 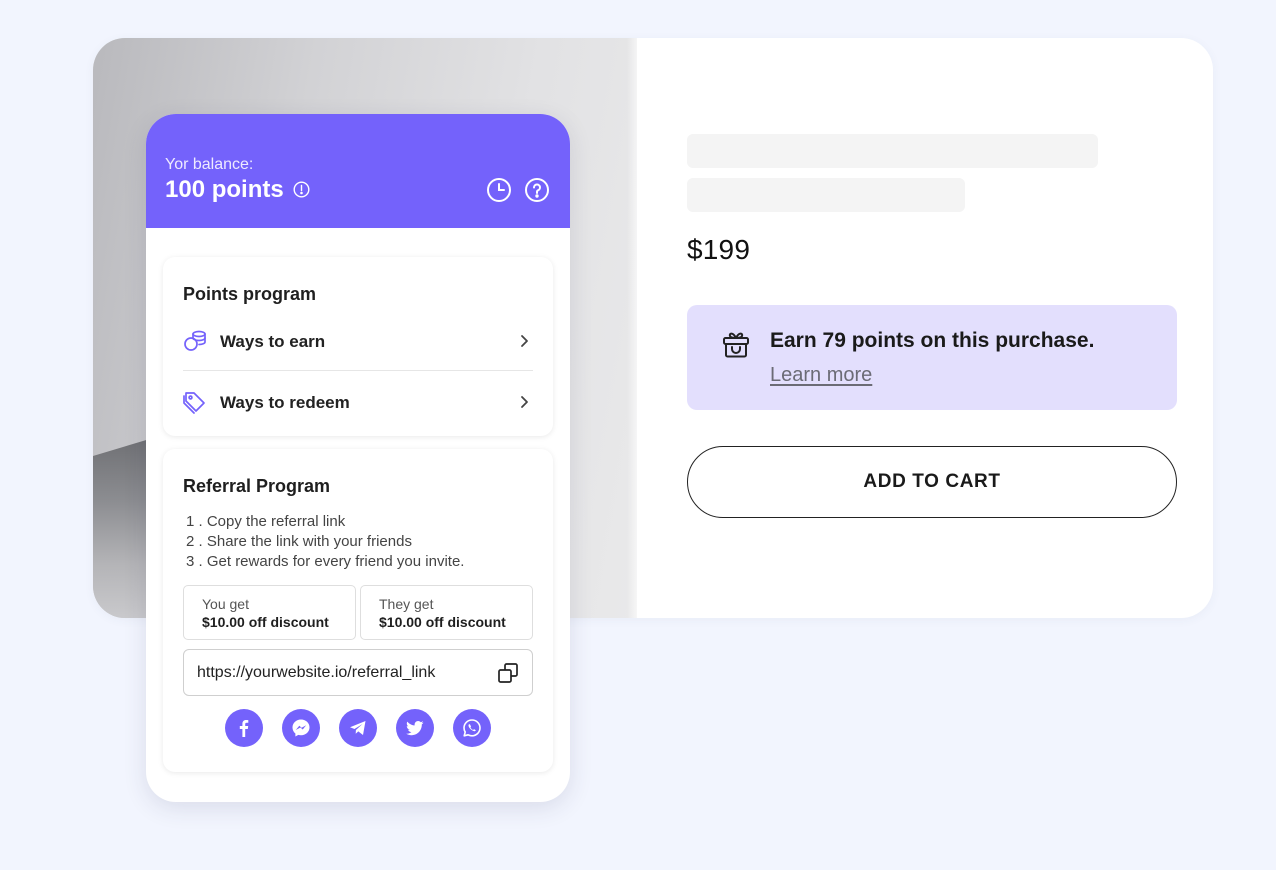 What do you see at coordinates (826, 195) in the screenshot?
I see `subtitle-placeholder` at bounding box center [826, 195].